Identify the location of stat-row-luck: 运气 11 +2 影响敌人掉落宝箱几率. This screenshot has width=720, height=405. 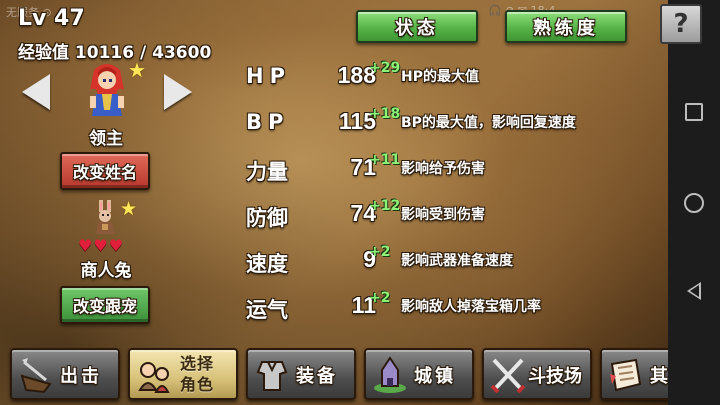
(456, 308).